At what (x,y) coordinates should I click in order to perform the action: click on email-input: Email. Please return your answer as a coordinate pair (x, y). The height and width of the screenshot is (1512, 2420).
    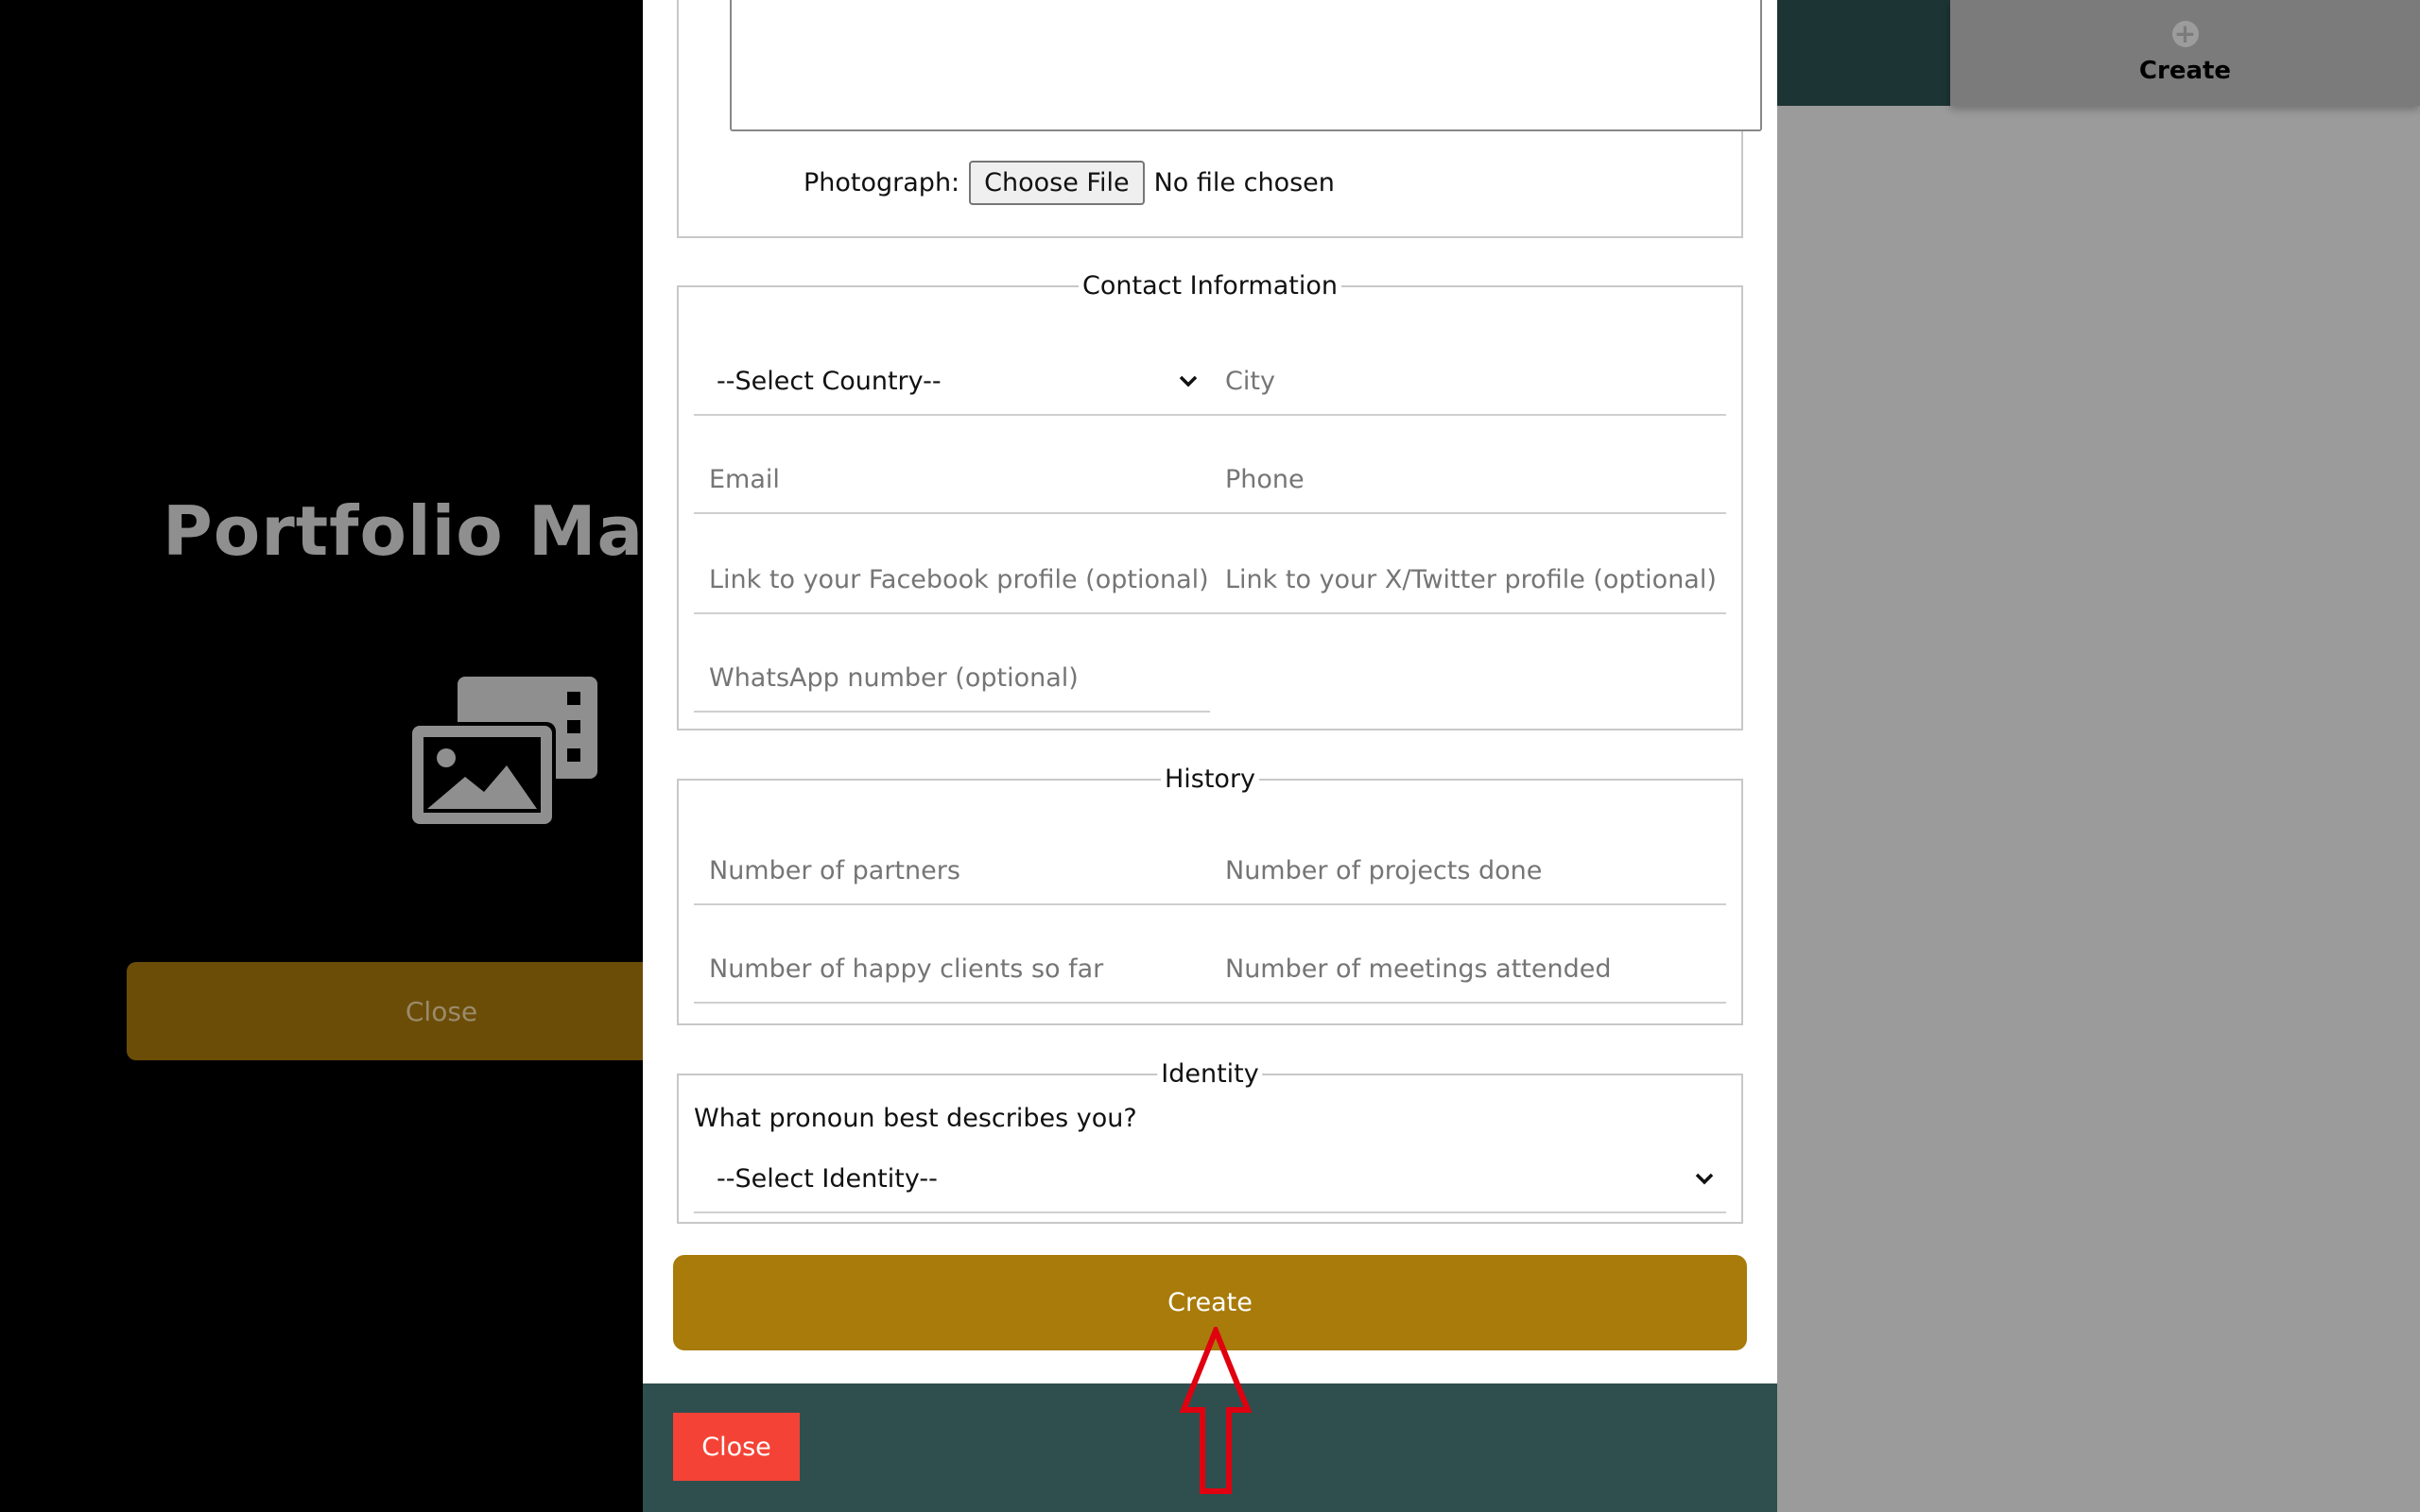
    Looking at the image, I should click on (952, 480).